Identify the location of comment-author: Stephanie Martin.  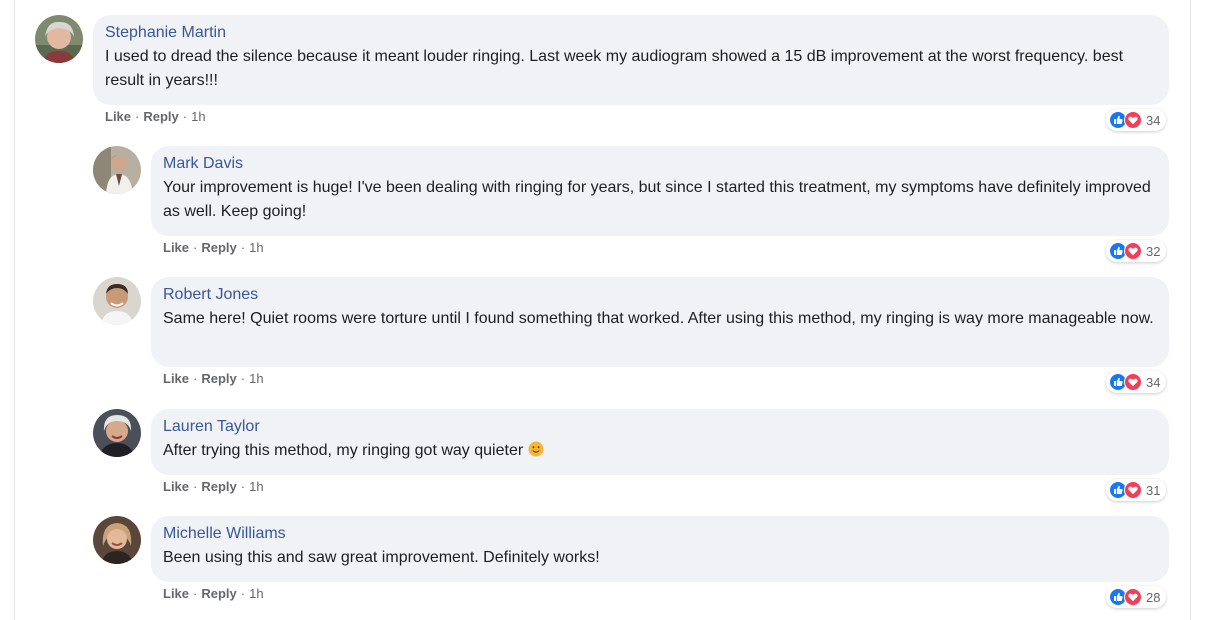
(631, 32).